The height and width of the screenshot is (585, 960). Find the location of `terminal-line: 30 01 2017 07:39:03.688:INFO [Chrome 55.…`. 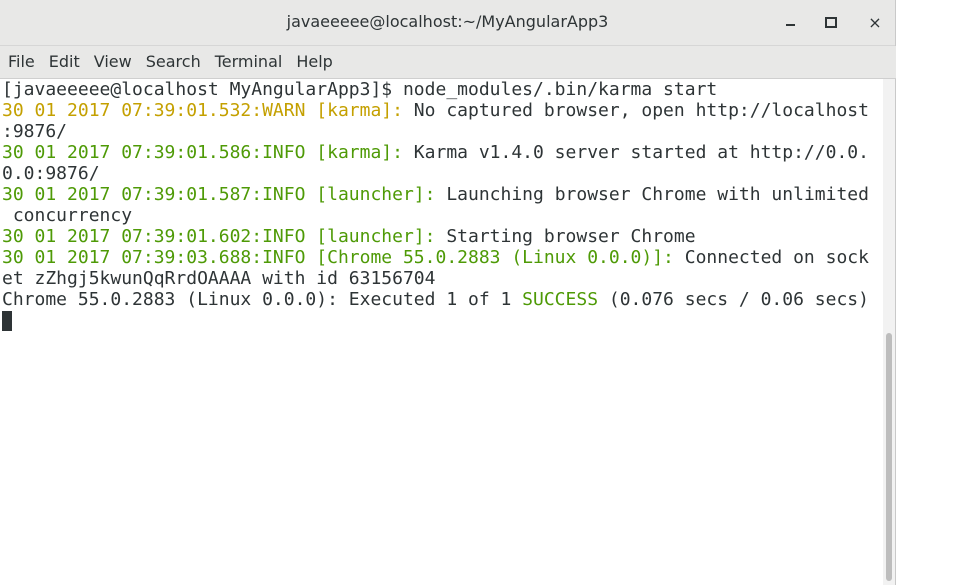

terminal-line: 30 01 2017 07:39:03.688:INFO [Chrome 55.… is located at coordinates (441, 257).